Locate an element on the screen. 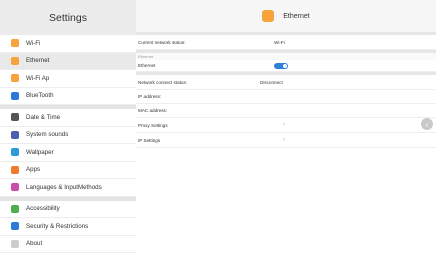 The height and width of the screenshot is (253, 436). apps-icon is located at coordinates (15, 170).